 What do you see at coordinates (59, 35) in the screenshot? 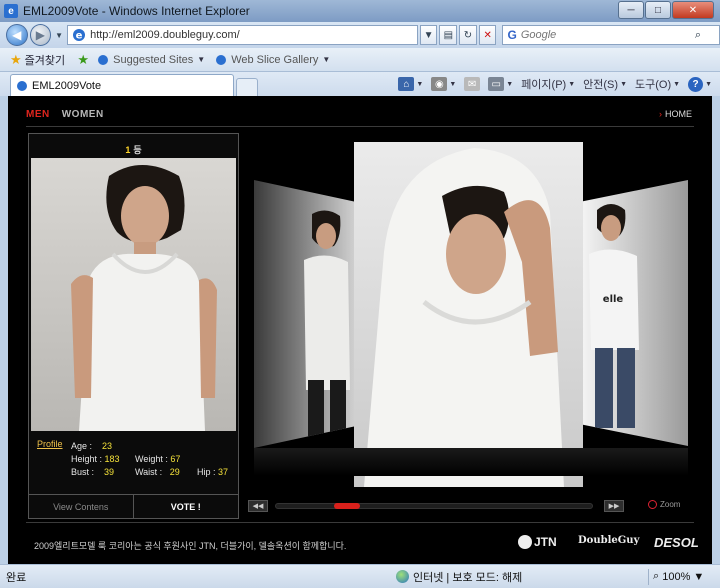
I see `history-dropdown-icon: ▼` at bounding box center [59, 35].